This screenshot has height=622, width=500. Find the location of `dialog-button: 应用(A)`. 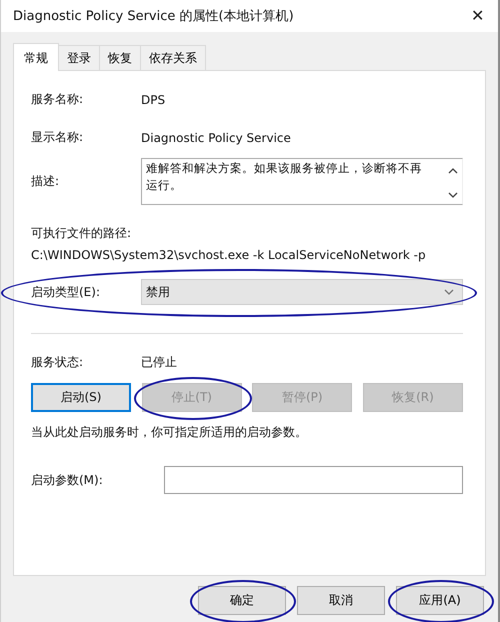

dialog-button: 应用(A) is located at coordinates (440, 600).